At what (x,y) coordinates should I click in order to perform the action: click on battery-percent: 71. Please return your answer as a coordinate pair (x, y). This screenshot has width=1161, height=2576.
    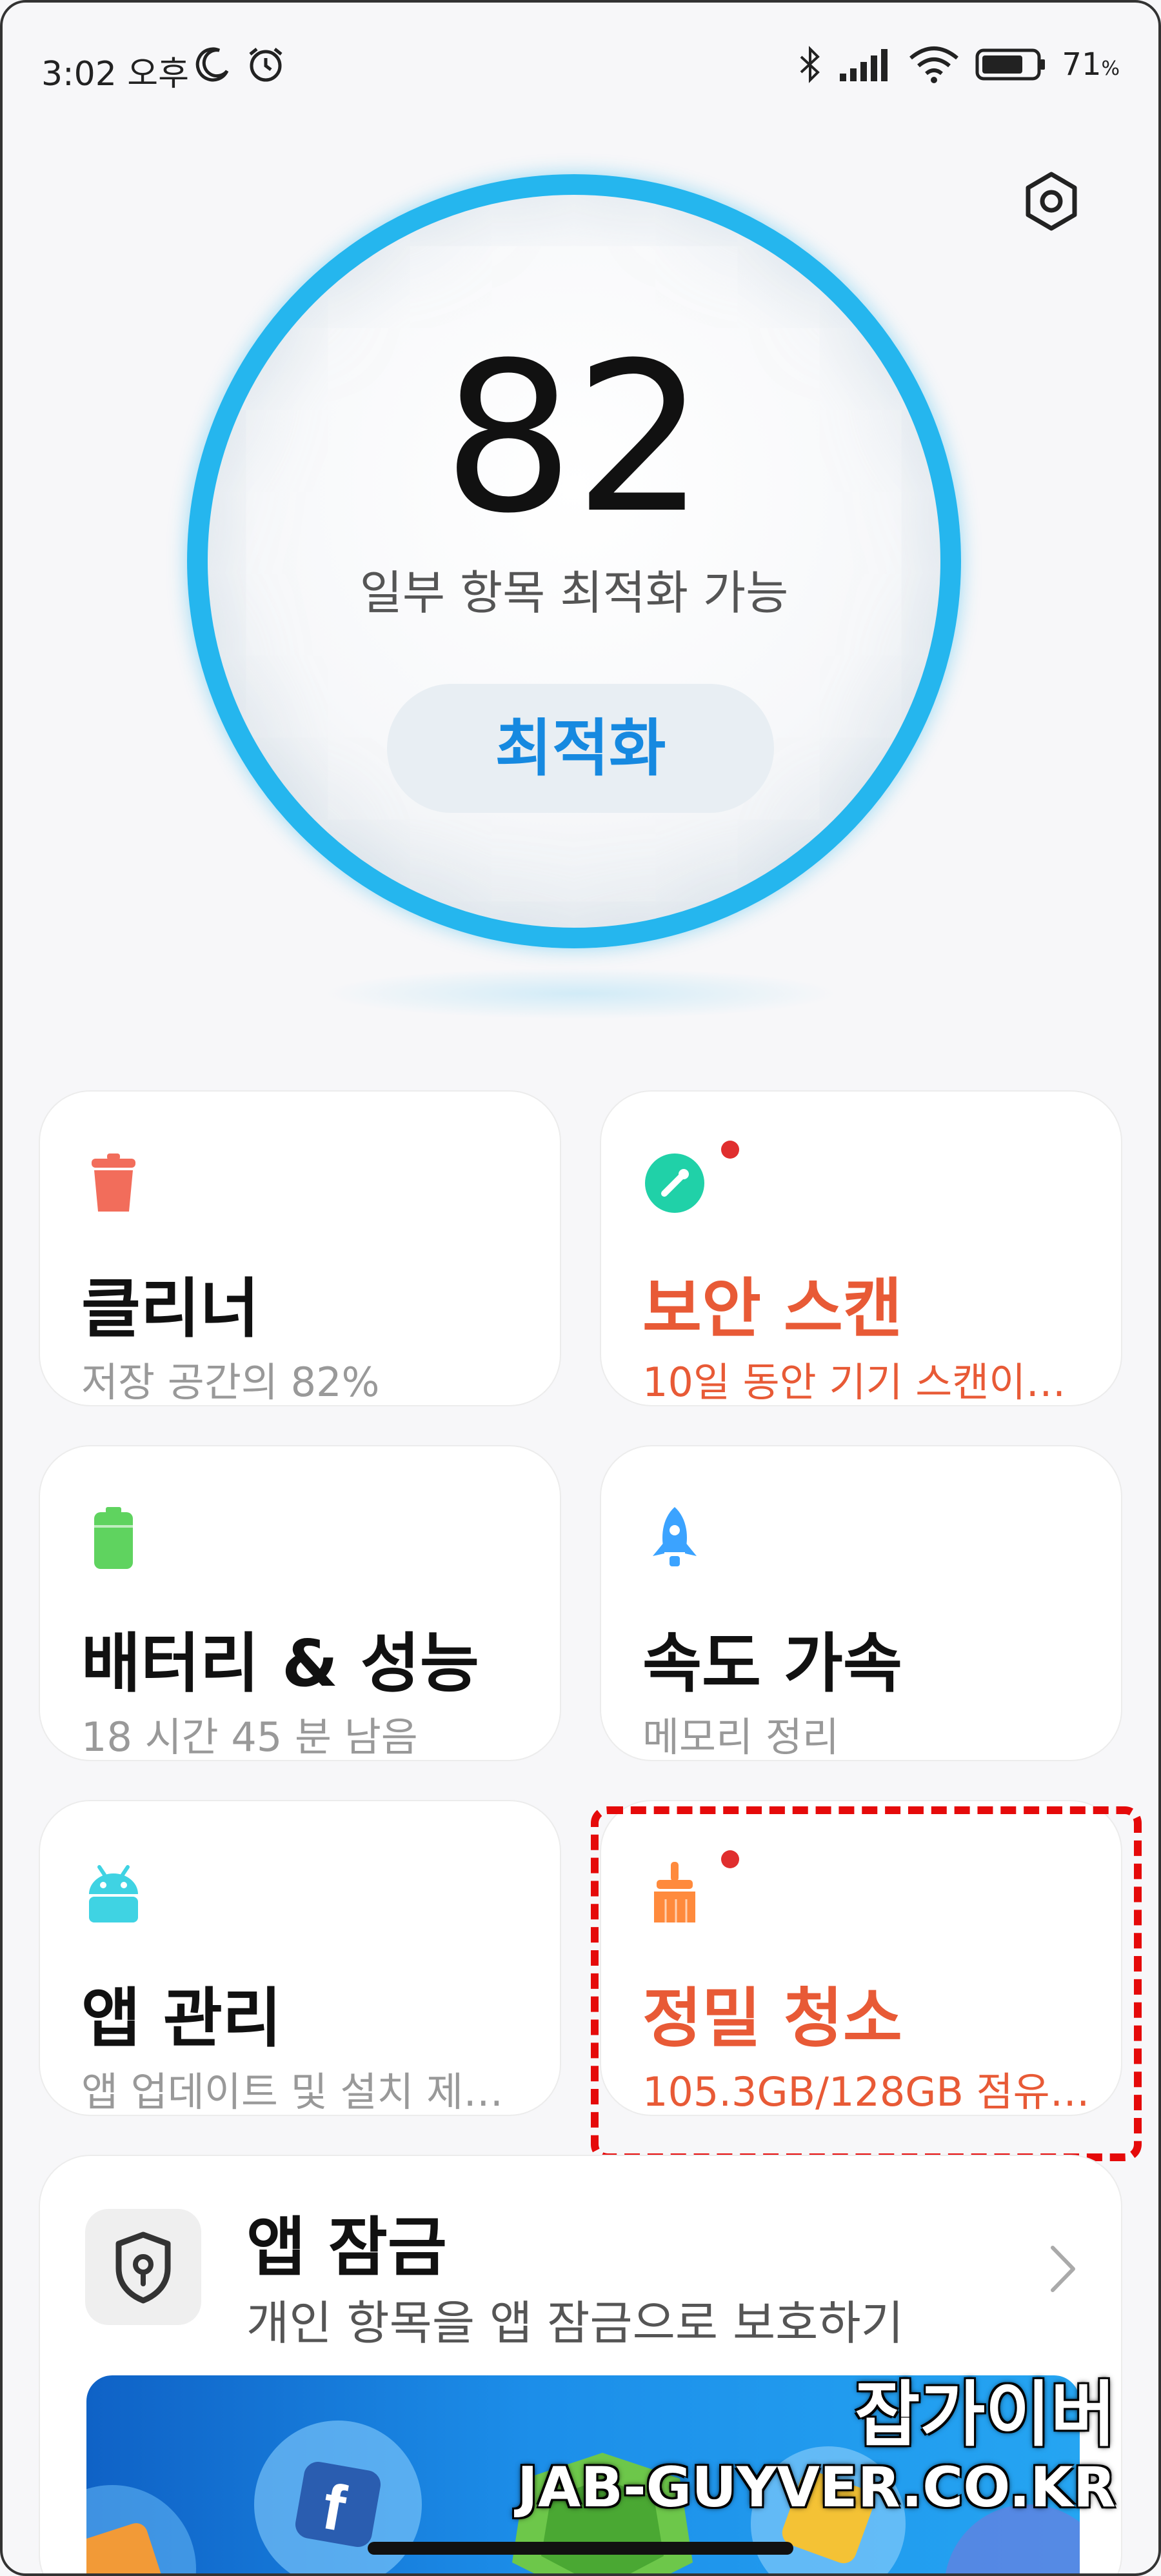
    Looking at the image, I should click on (1082, 64).